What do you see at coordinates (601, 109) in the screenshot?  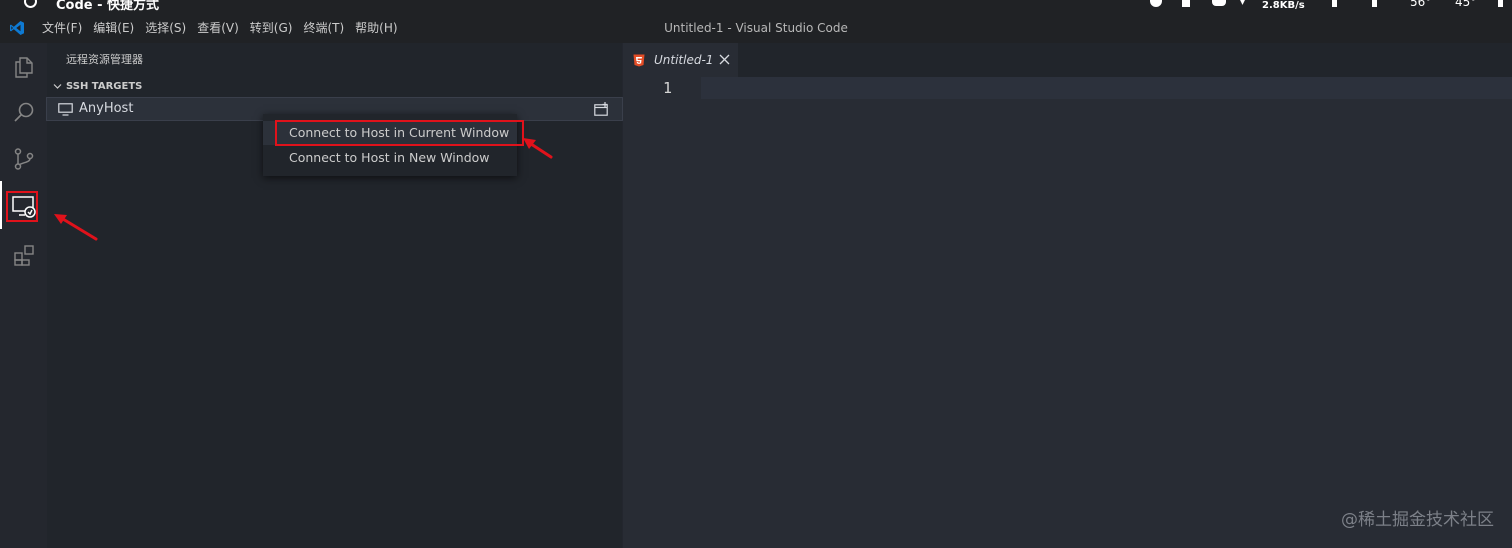 I see `open-new-window-icon` at bounding box center [601, 109].